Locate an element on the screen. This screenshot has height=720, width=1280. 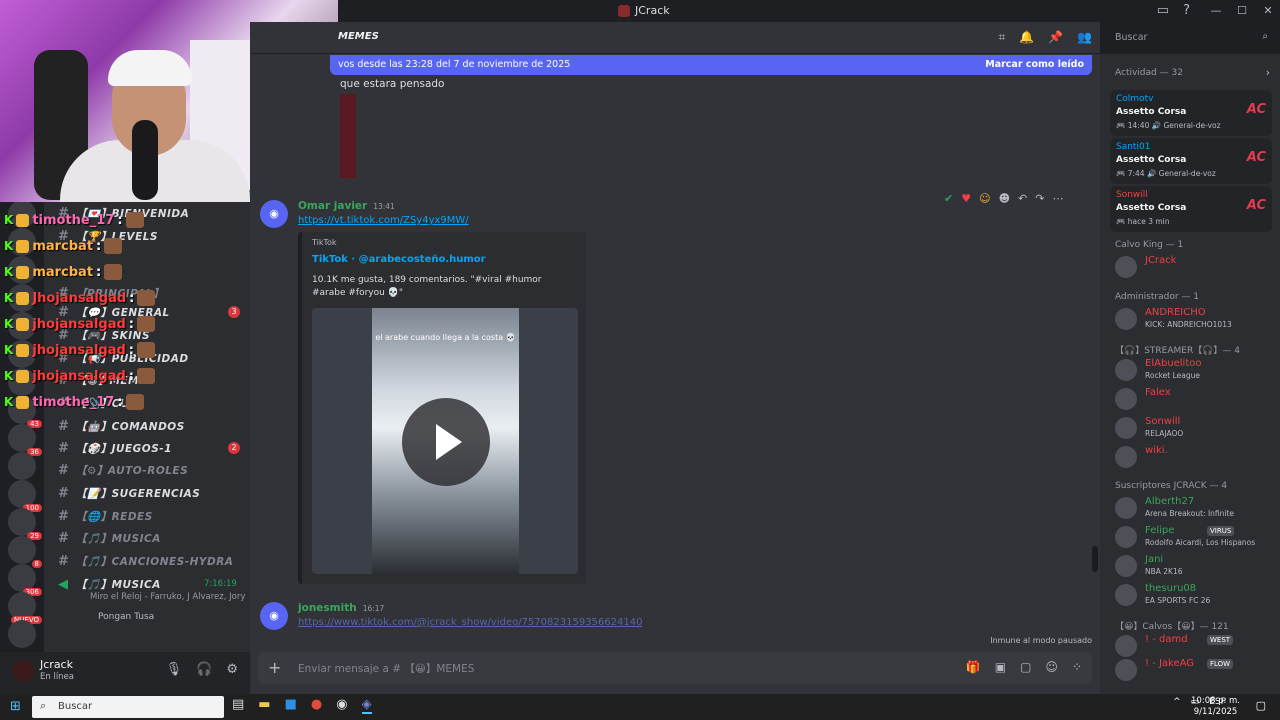
chat-emote is located at coordinates (113, 272).